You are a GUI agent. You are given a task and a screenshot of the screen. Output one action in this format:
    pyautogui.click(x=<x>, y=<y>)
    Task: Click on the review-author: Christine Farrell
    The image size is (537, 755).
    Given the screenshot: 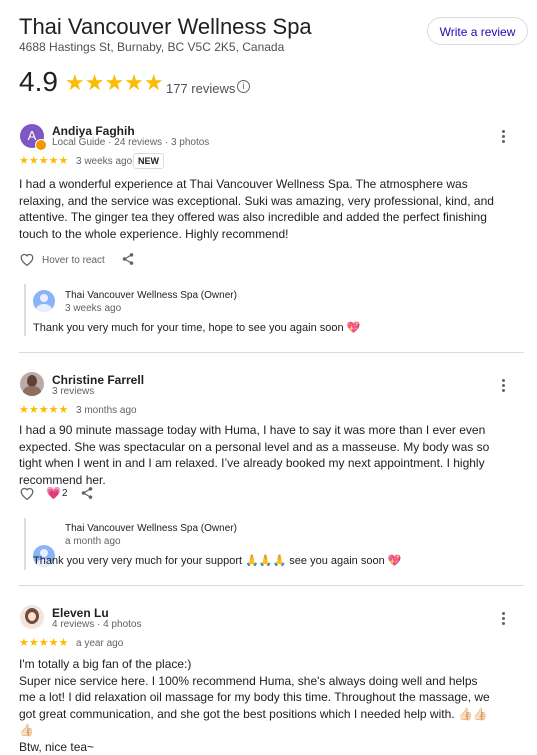 What is the action you would take?
    pyautogui.click(x=98, y=380)
    